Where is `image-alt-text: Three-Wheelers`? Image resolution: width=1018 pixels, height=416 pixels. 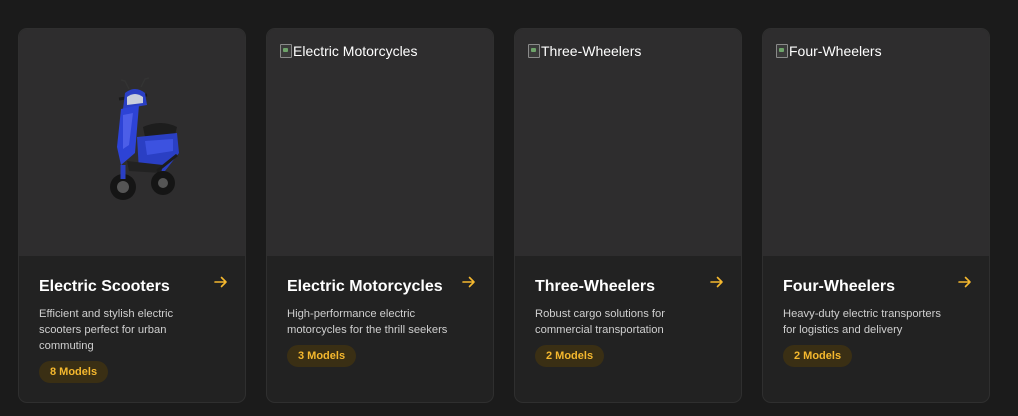 image-alt-text: Three-Wheelers is located at coordinates (584, 51).